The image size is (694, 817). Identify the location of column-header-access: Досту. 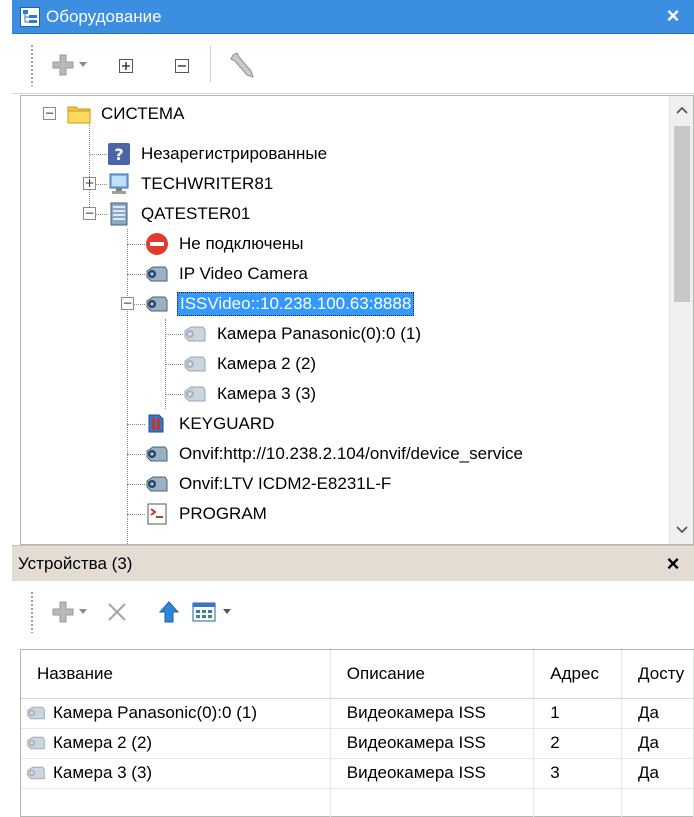
(657, 674).